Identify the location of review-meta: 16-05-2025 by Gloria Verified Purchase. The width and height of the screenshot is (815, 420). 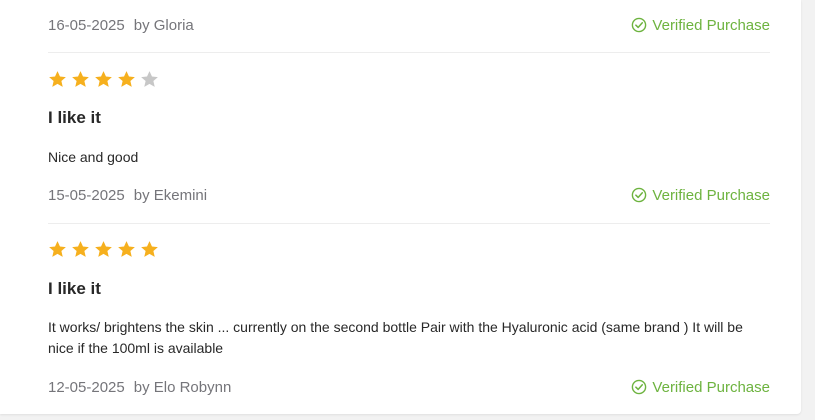
(409, 25).